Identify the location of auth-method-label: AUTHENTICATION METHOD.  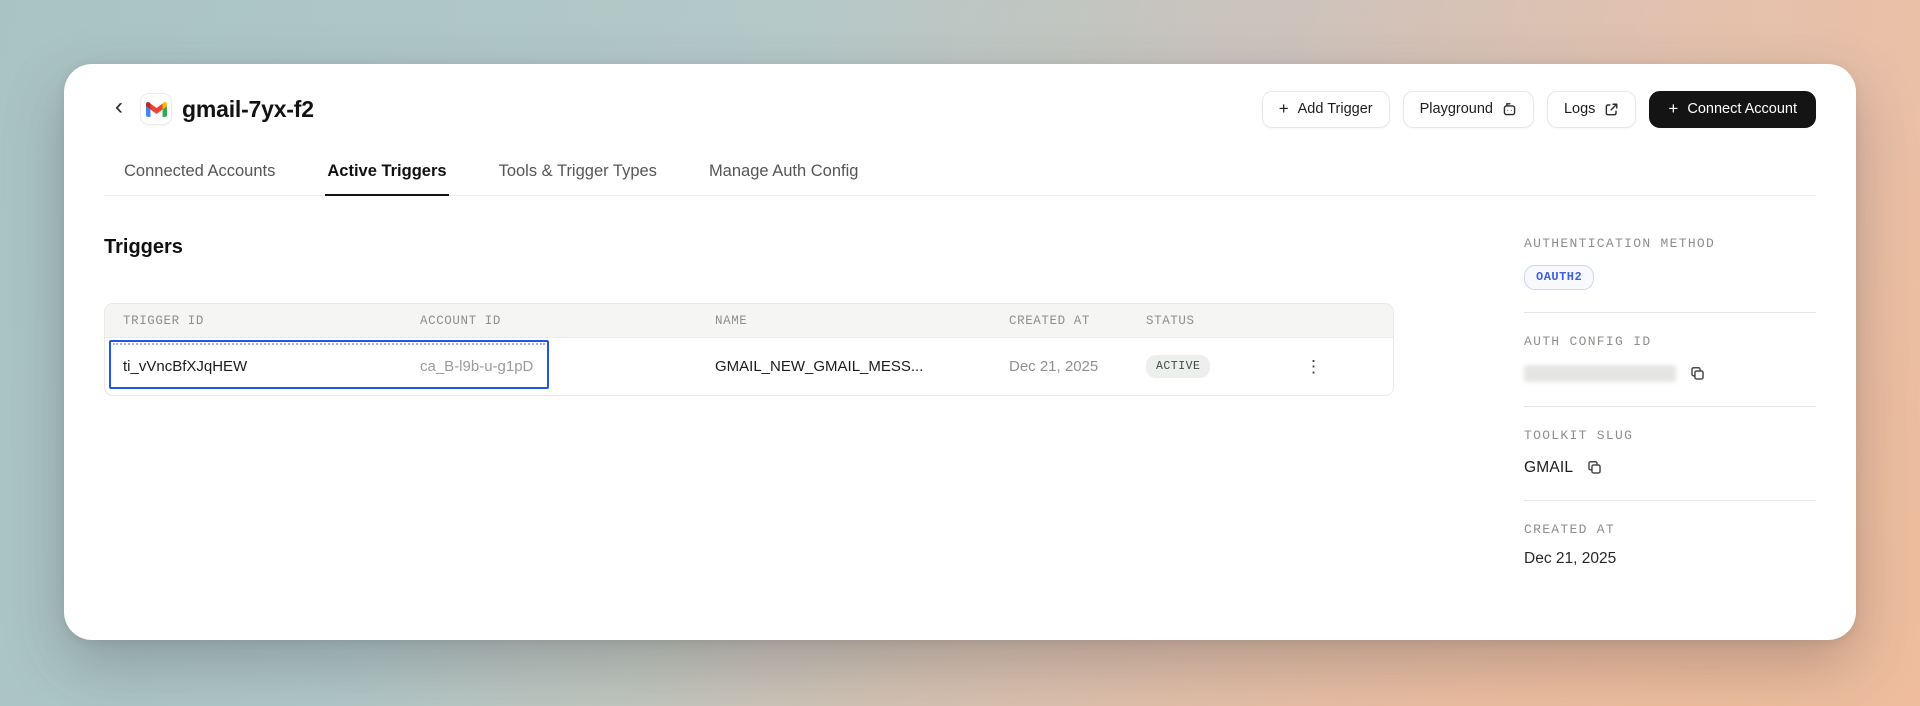
(1620, 243).